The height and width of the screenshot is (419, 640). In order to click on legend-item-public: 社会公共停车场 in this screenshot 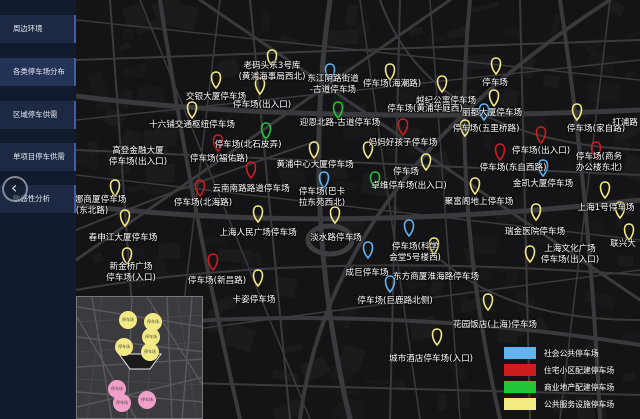, I will do `click(572, 353)`.